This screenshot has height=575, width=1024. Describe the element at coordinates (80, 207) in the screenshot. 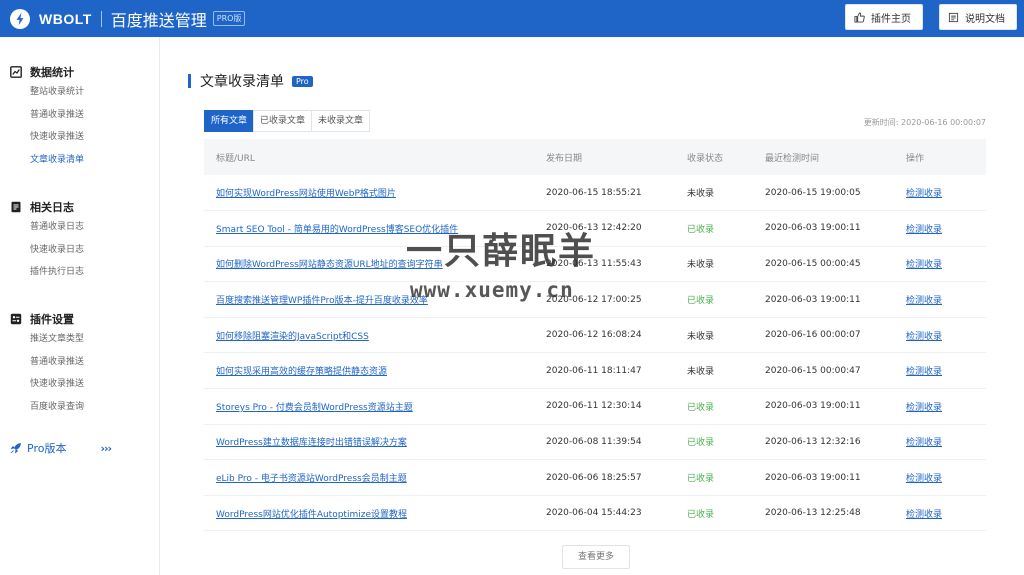

I see `nav-head-logs: 相关日志` at that location.